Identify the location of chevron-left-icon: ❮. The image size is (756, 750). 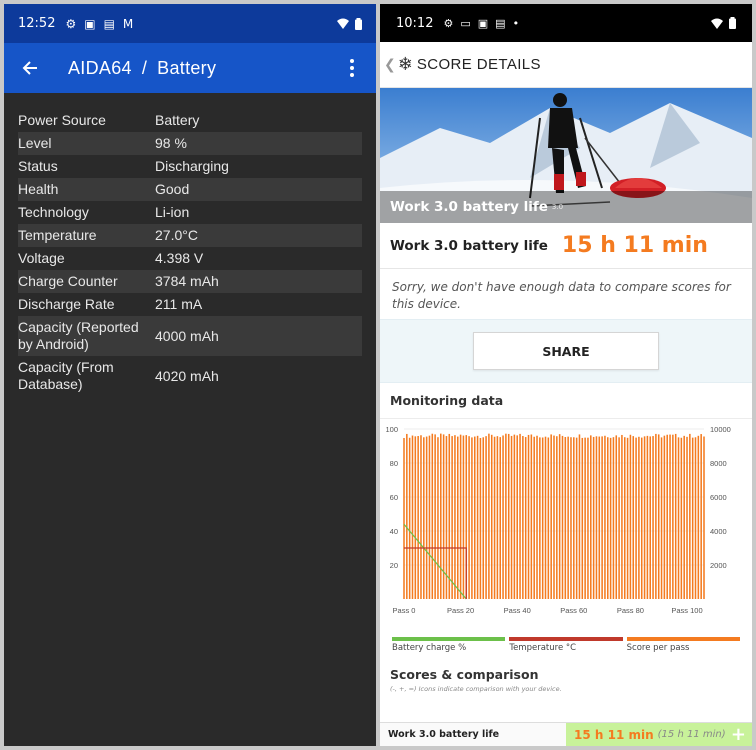
(390, 65).